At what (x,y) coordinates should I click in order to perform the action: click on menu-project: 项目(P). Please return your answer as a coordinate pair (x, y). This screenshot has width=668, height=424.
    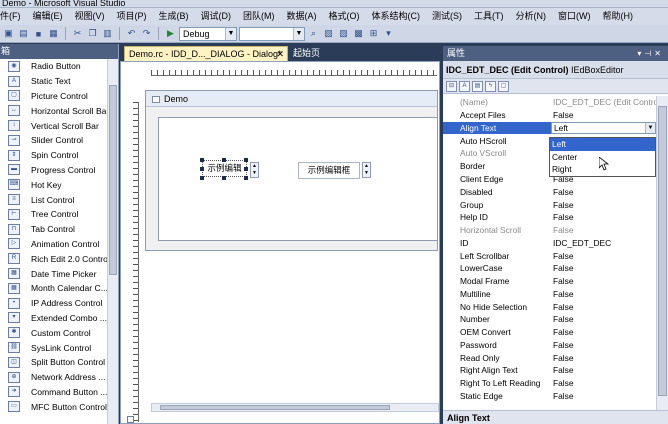
    Looking at the image, I should click on (132, 16).